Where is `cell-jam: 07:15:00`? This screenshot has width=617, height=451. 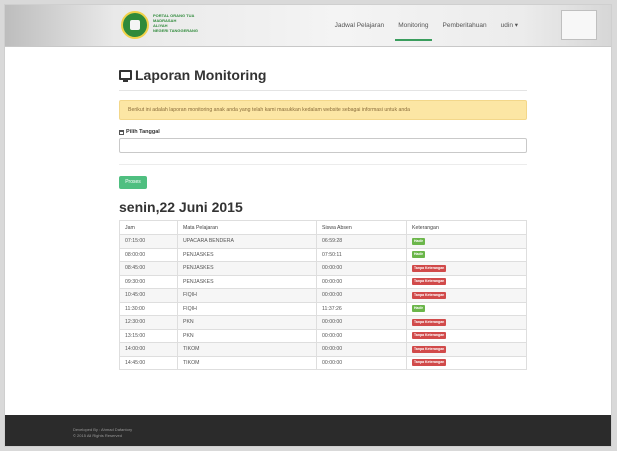 cell-jam: 07:15:00 is located at coordinates (148, 241).